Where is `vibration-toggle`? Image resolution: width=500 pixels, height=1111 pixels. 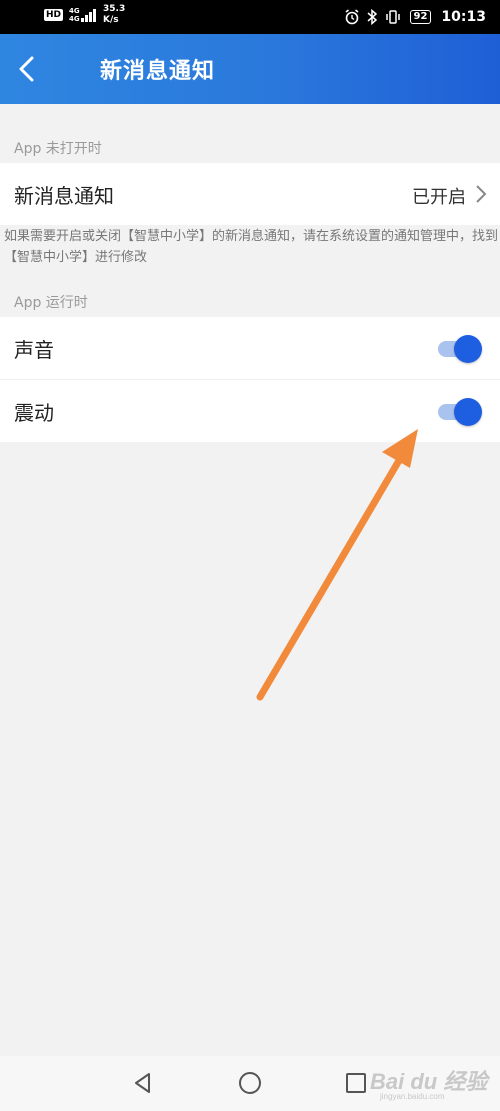
vibration-toggle is located at coordinates (459, 412).